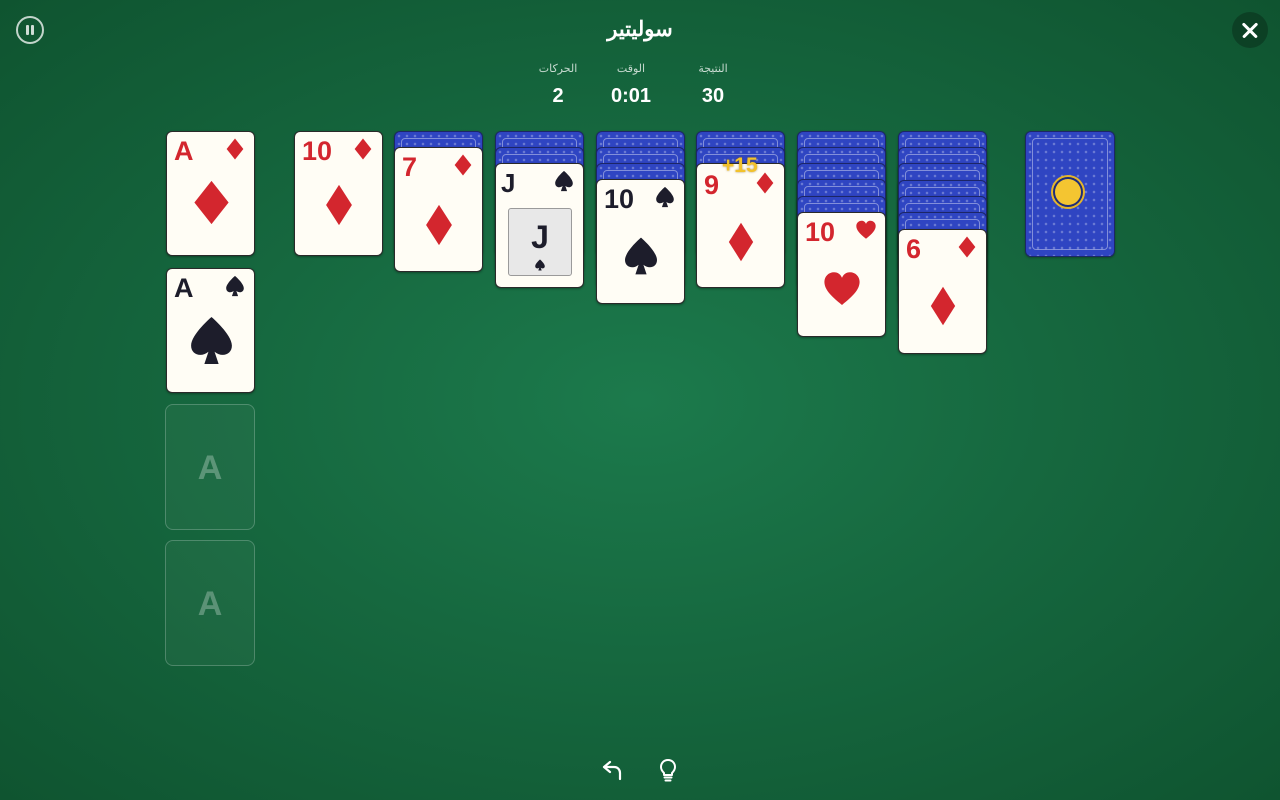  Describe the element at coordinates (613, 770) in the screenshot. I see `undo-icon` at that location.